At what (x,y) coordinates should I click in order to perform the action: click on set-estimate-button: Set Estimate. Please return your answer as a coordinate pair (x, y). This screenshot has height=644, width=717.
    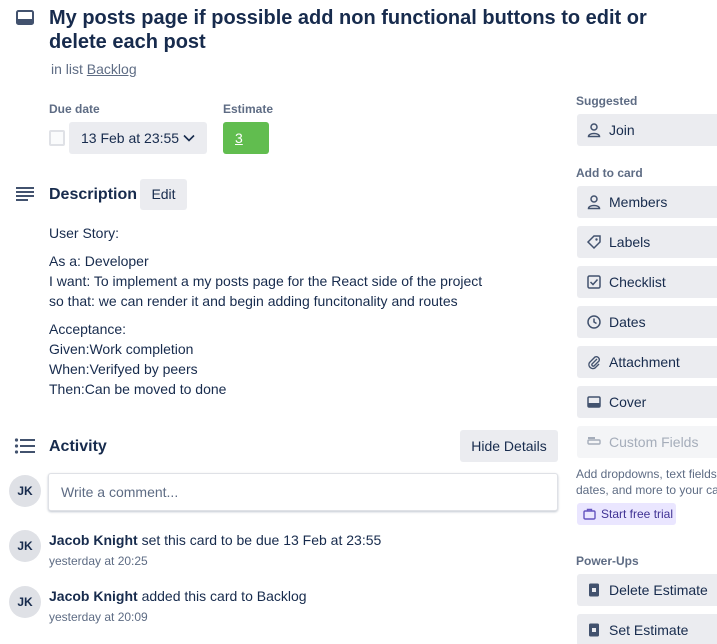
    Looking at the image, I should click on (647, 629).